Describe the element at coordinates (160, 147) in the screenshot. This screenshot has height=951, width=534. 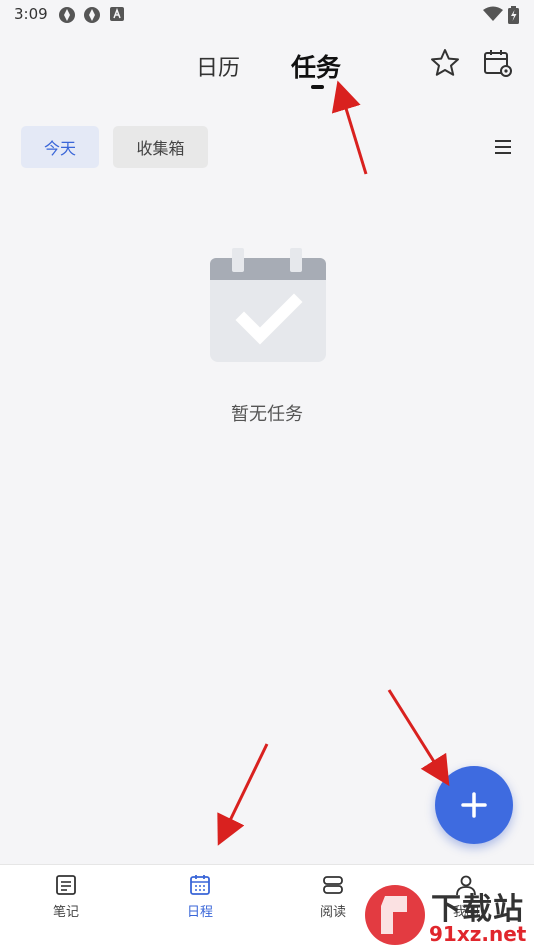
I see `chip-inbox: 收集箱` at that location.